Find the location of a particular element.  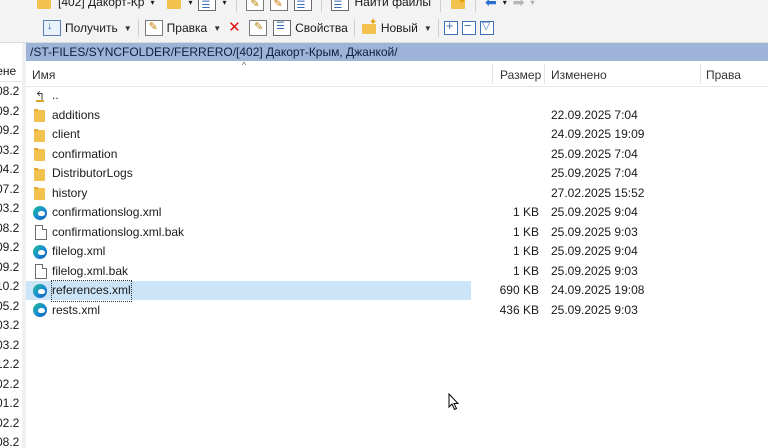

forward-arrow-icon: ➡ is located at coordinates (519, 6).